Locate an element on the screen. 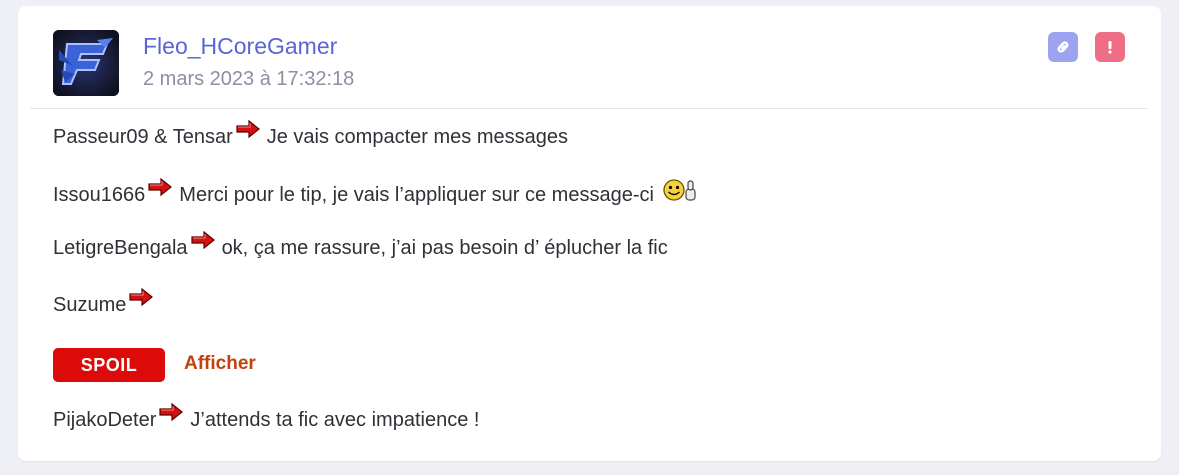 This screenshot has width=1179, height=475. exclamation-icon is located at coordinates (1110, 47).